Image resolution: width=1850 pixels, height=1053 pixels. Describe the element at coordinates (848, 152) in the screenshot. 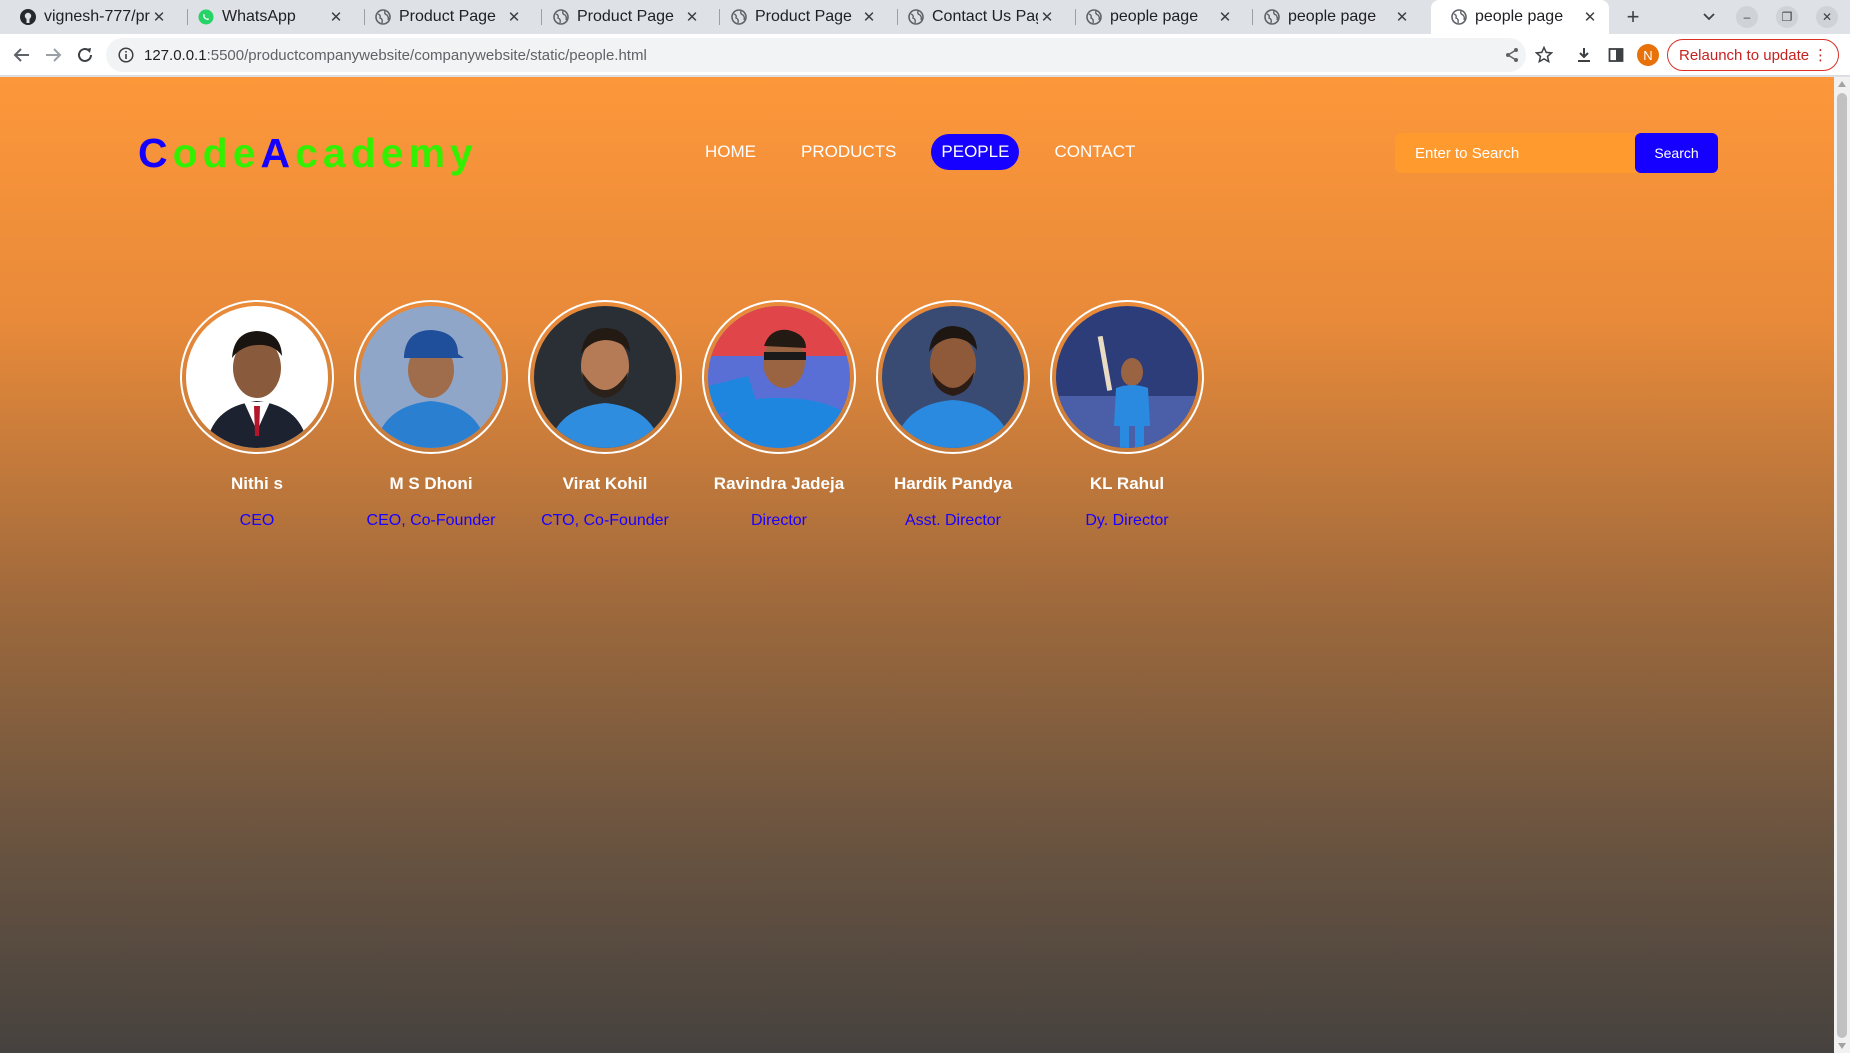

I see `nav-products: PRODUCTS` at that location.